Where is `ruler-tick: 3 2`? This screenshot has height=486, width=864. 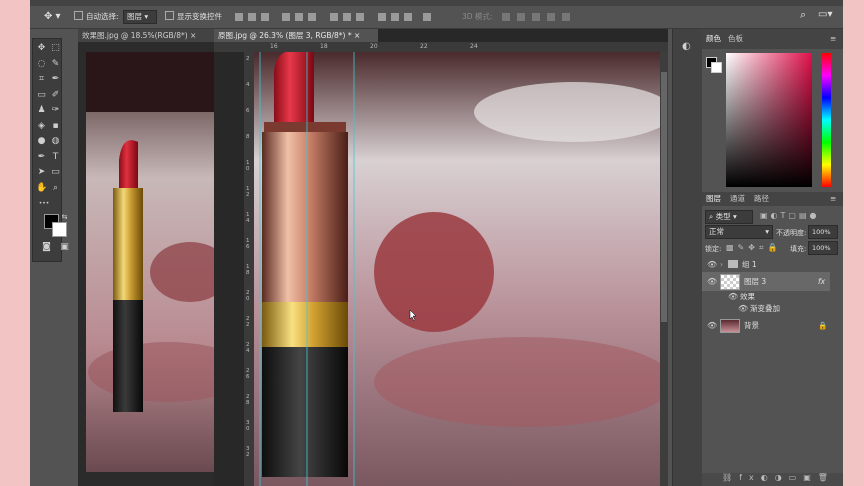 ruler-tick: 3 2 is located at coordinates (248, 452).